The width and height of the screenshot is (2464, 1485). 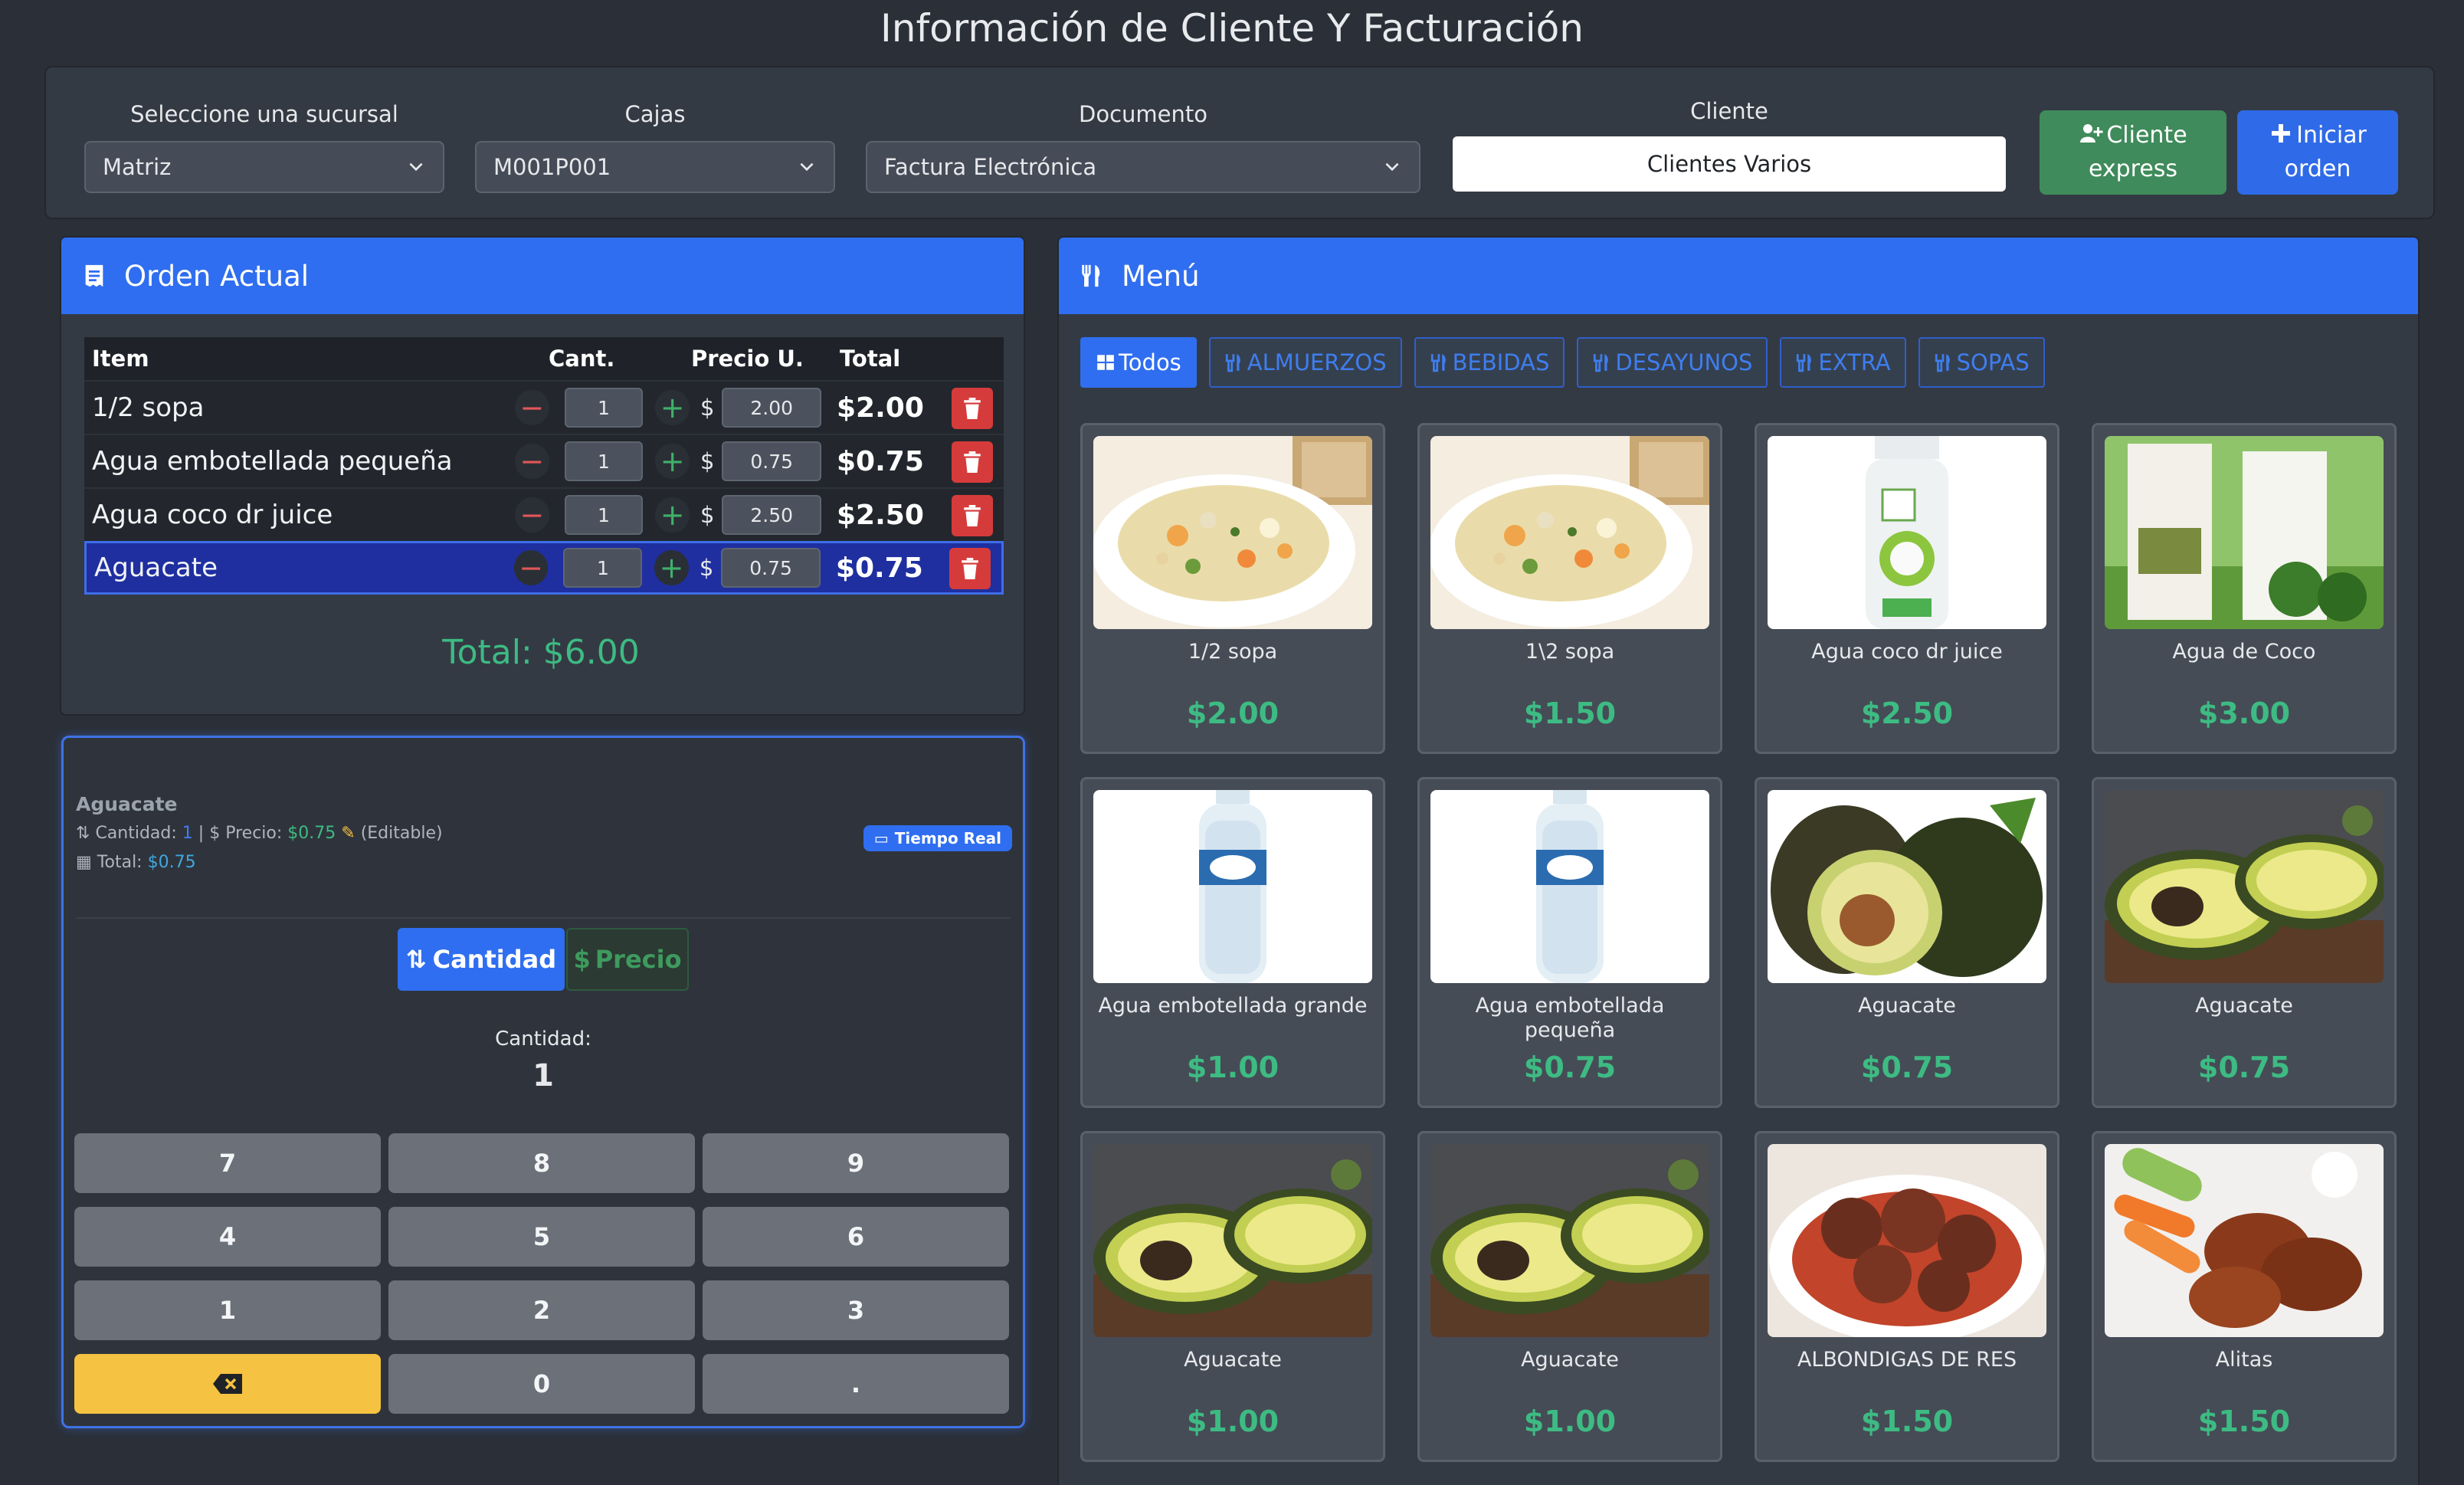 I want to click on product-card: Agua coco dr juice $2.50, so click(x=1907, y=588).